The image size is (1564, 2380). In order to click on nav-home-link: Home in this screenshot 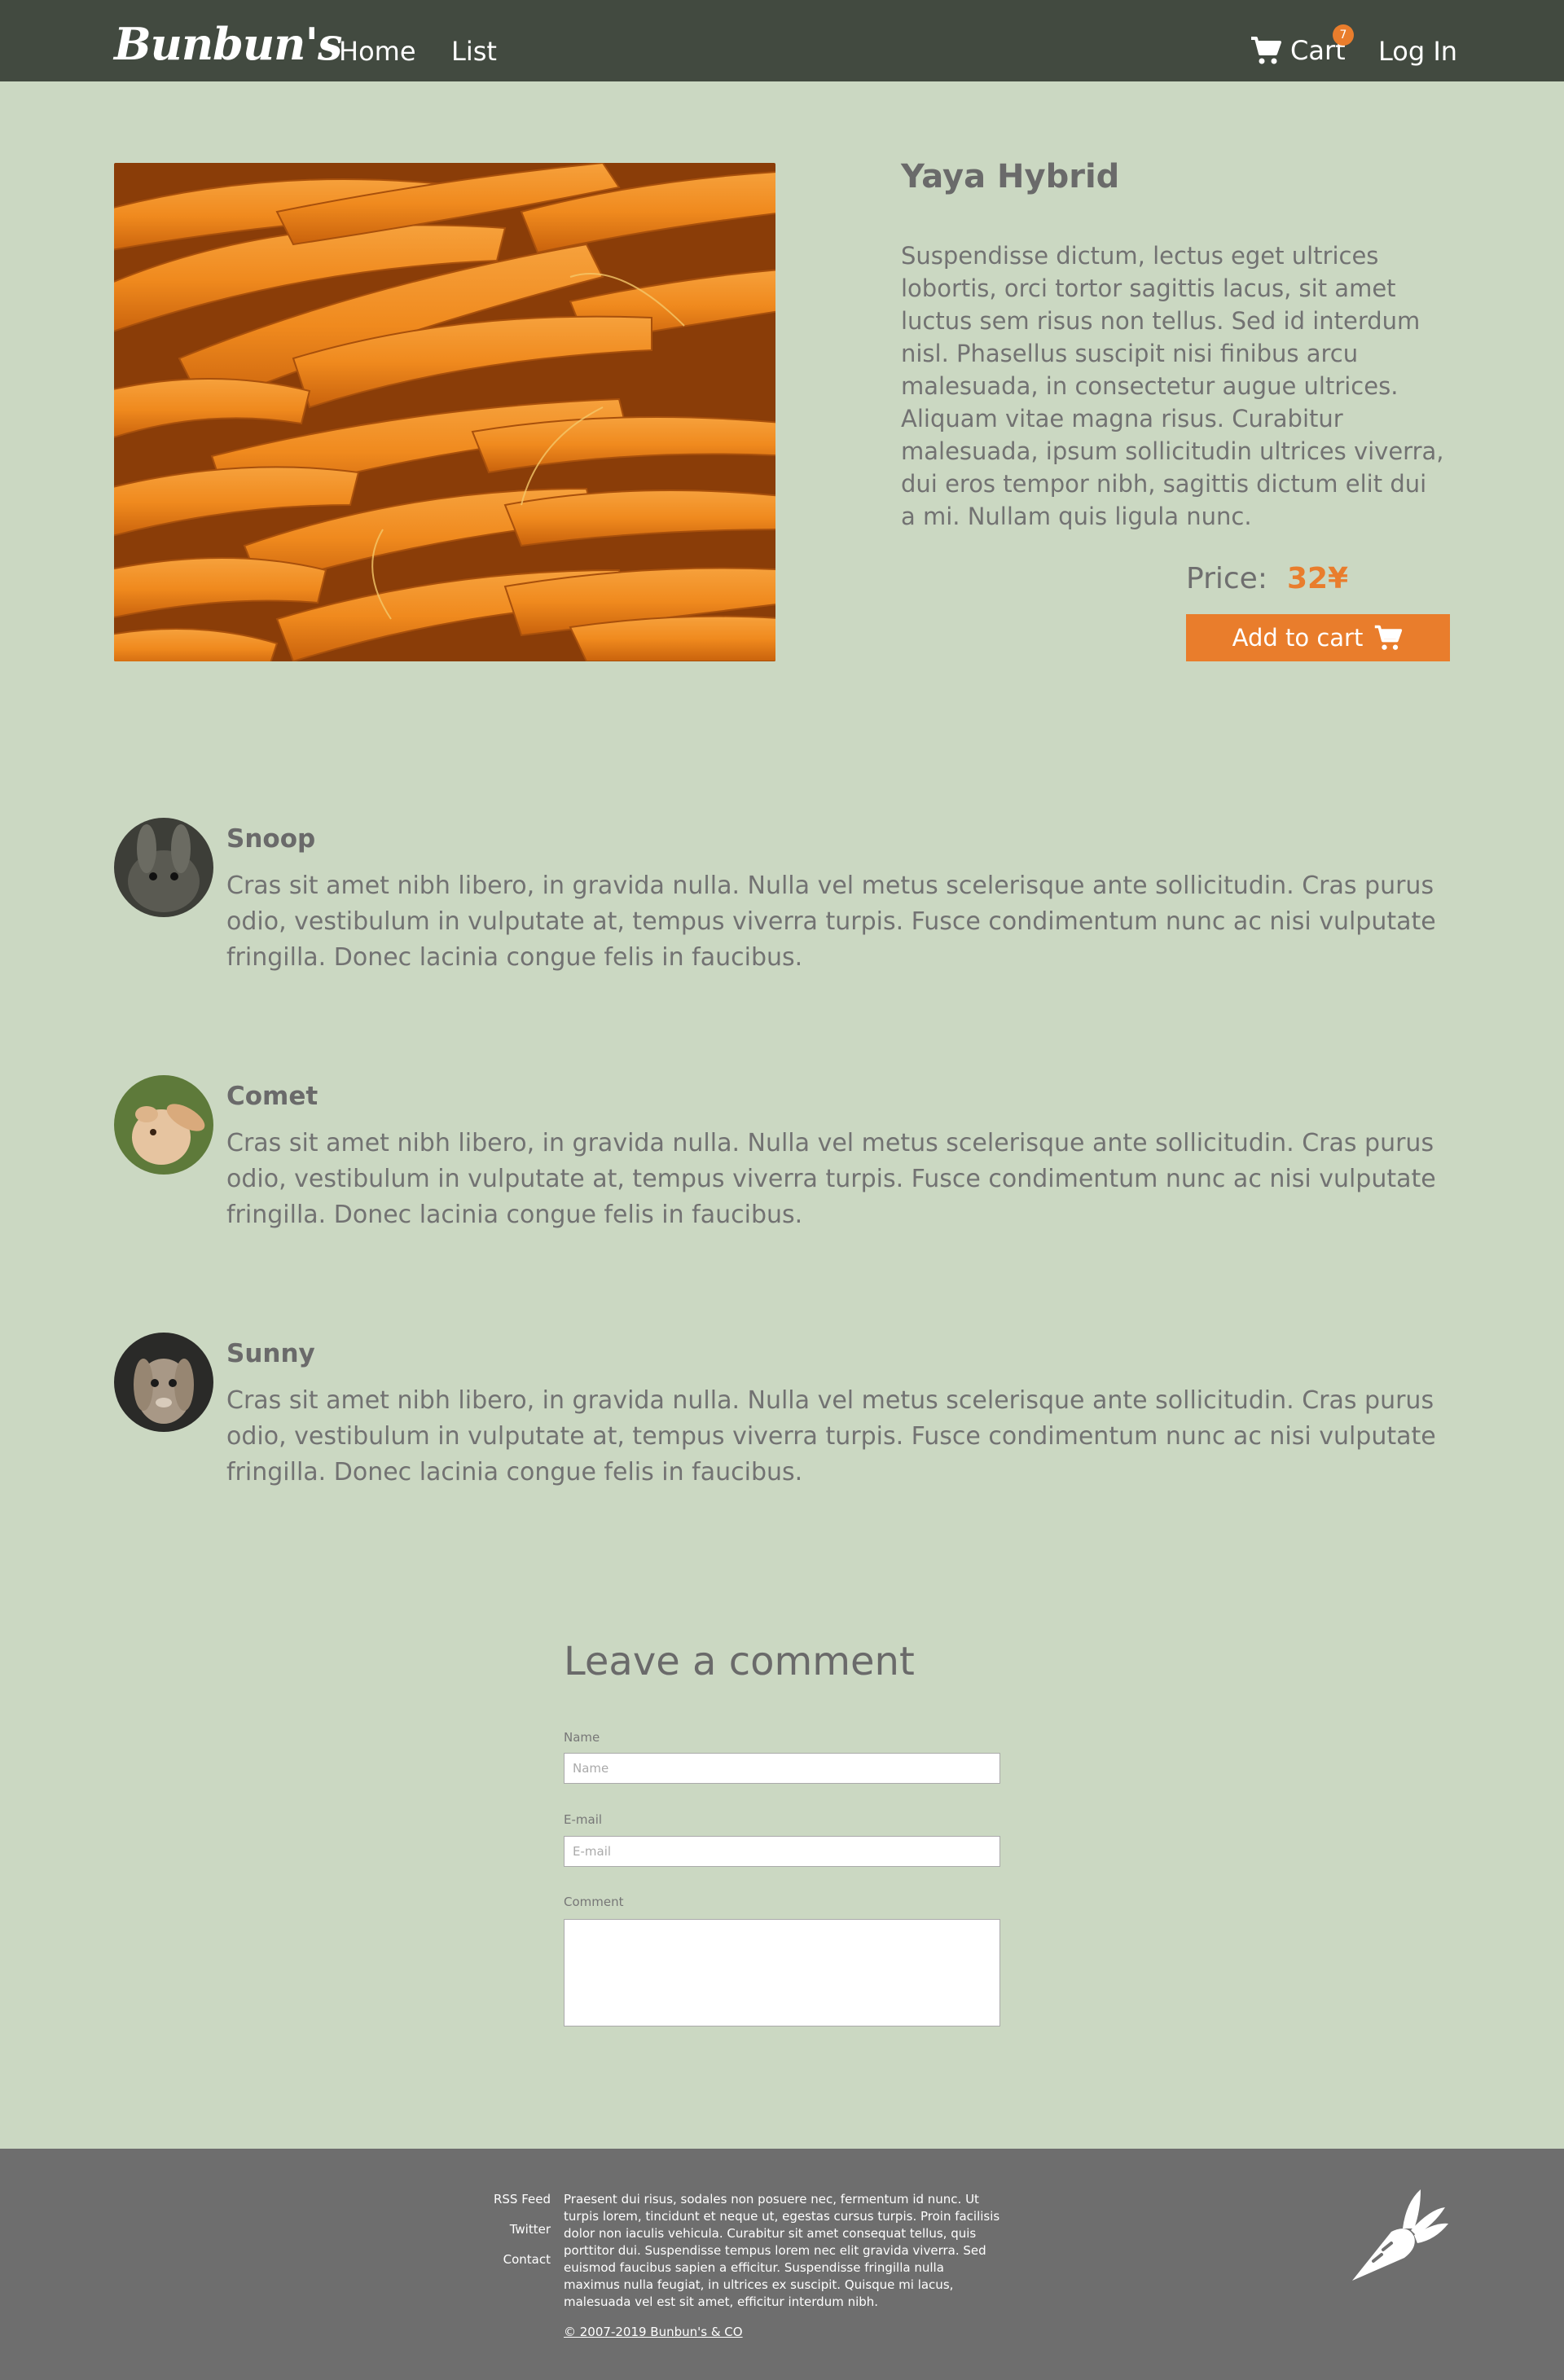, I will do `click(377, 52)`.